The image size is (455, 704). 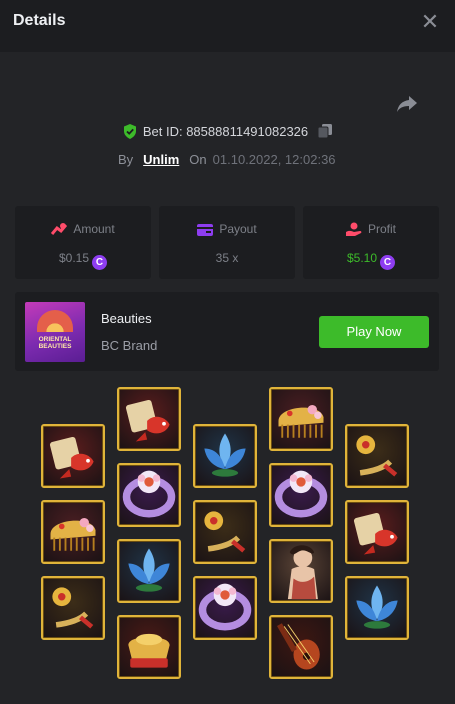 What do you see at coordinates (55, 343) in the screenshot?
I see `thumbnail-logo-text: ORIENTAL BEAUTIES` at bounding box center [55, 343].